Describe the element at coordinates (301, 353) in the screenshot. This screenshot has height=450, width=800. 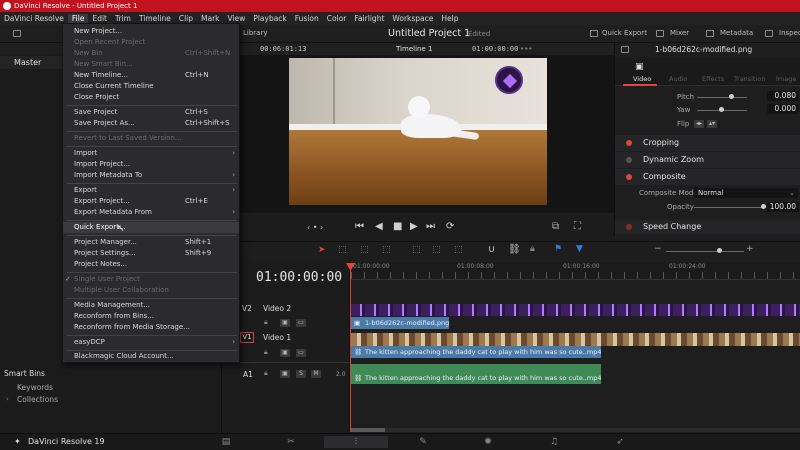
I see `v1-enable-icon: ▭` at that location.